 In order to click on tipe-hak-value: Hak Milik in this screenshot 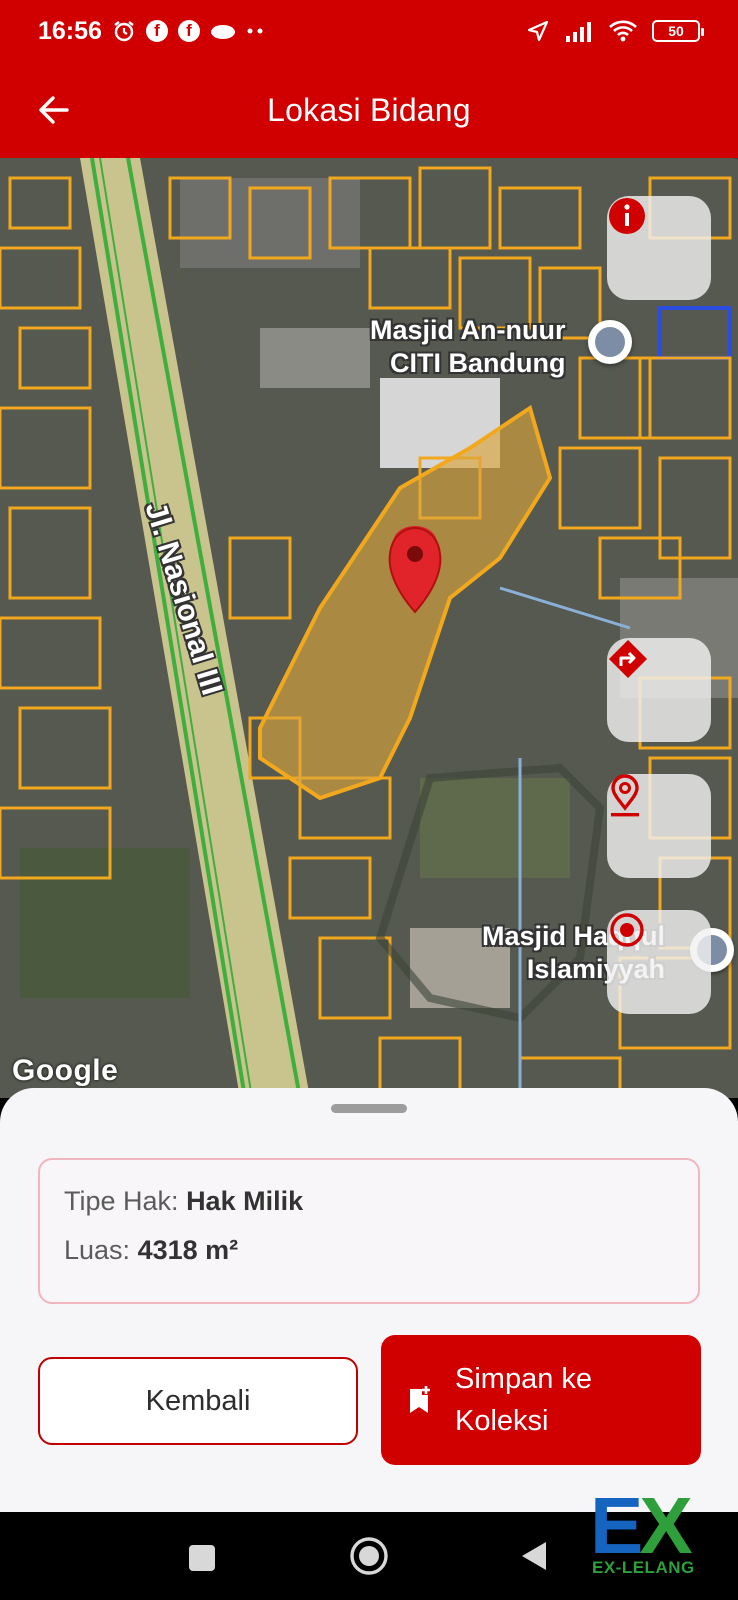, I will do `click(245, 1201)`.